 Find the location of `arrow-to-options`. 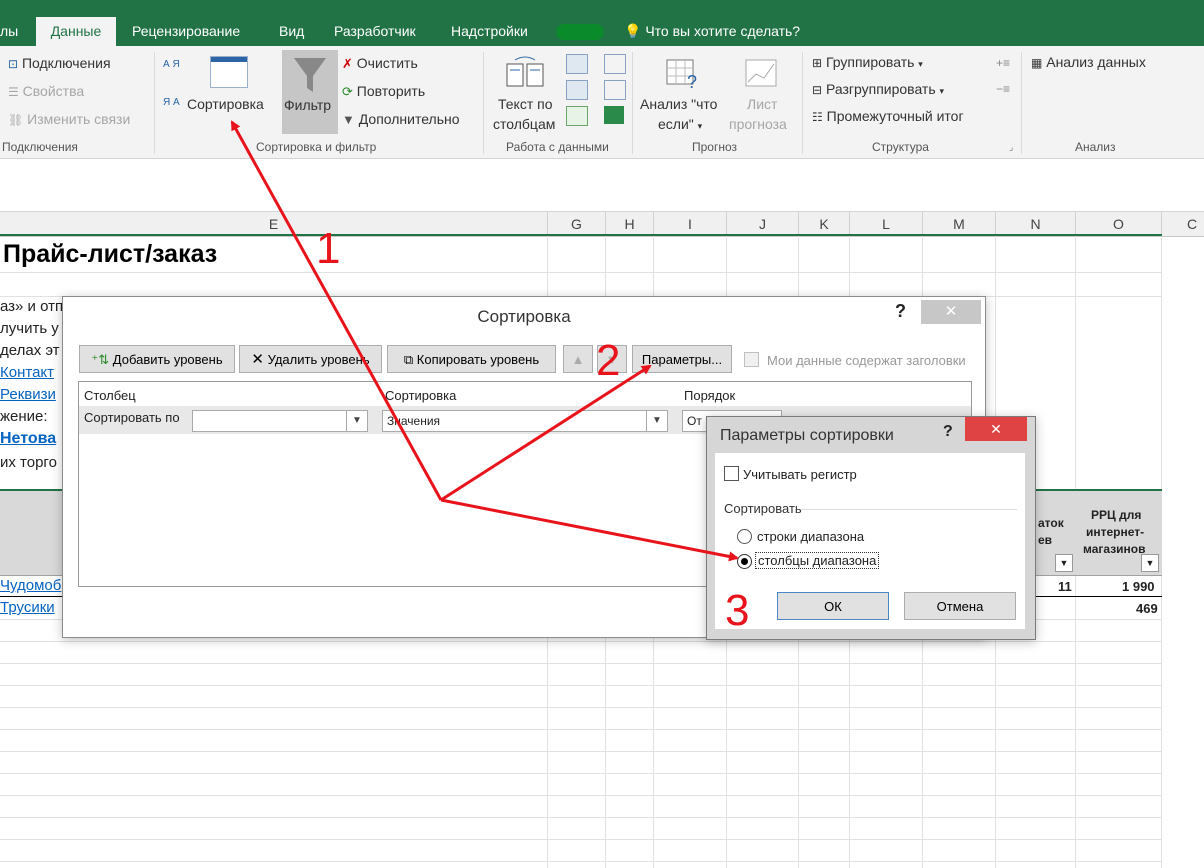

arrow-to-options is located at coordinates (546, 433).